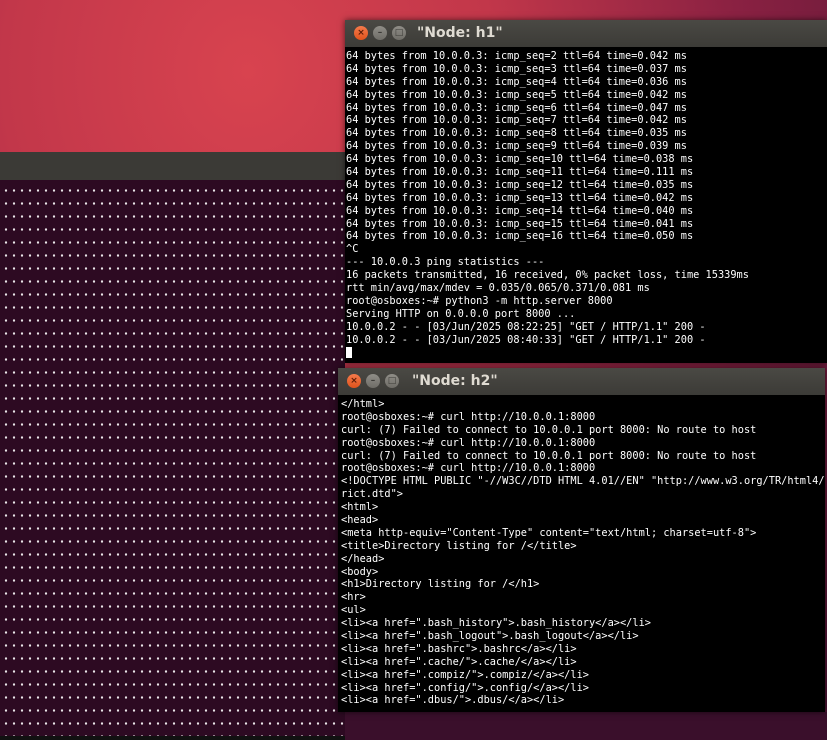 The width and height of the screenshot is (827, 740). What do you see at coordinates (586, 33) in the screenshot?
I see `titlebar-h1: × – □ "Node: h1"` at bounding box center [586, 33].